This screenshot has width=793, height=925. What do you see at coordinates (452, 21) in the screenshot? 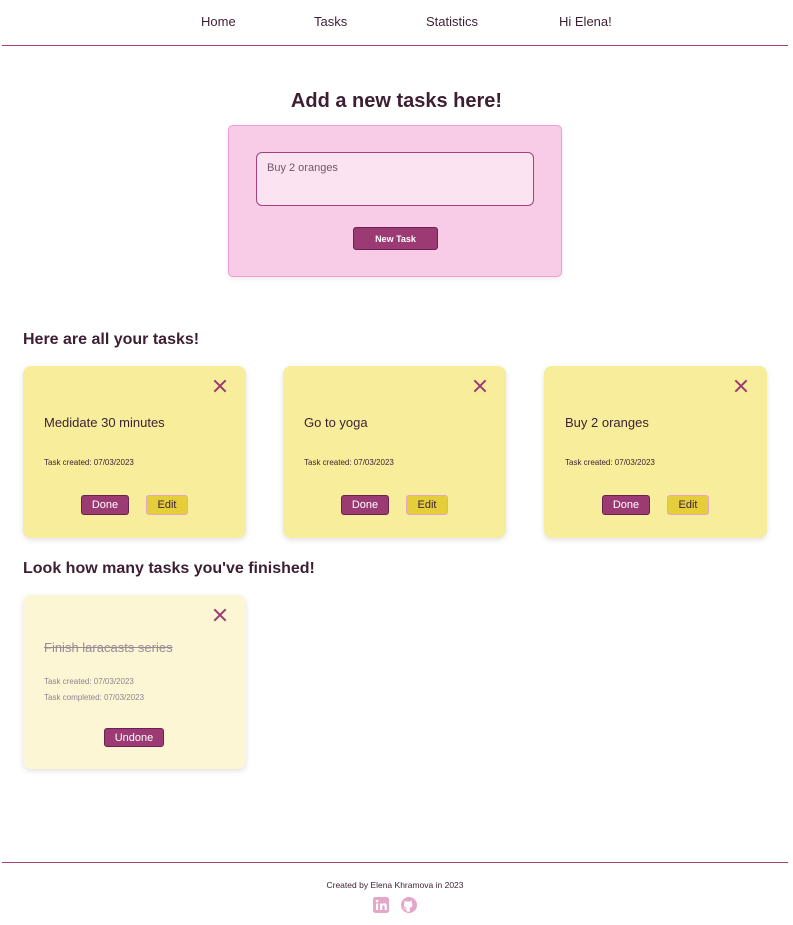
I see `nav-statistics-link: Statistics` at bounding box center [452, 21].